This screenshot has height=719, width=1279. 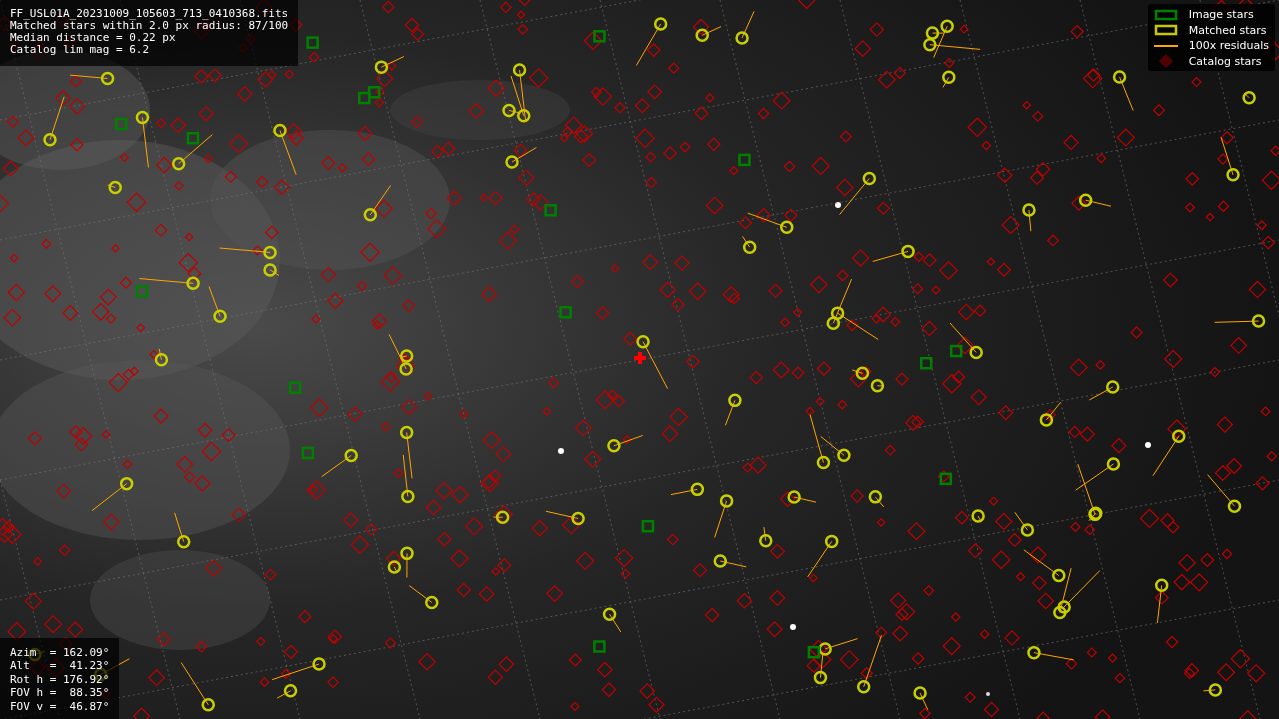 I want to click on legend-label: Catalog stars, so click(x=1225, y=61).